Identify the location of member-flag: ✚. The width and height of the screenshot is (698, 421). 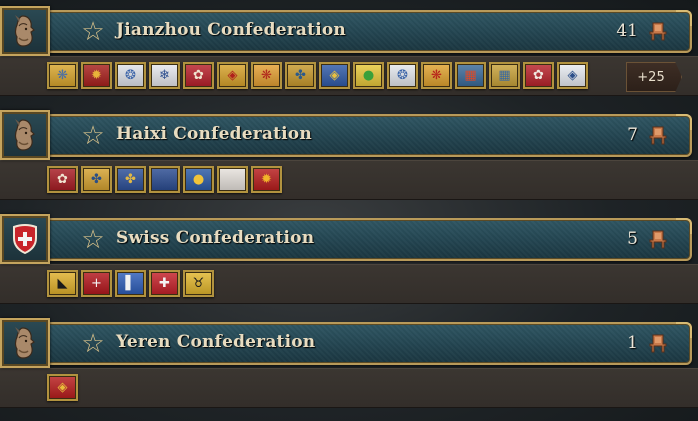
(164, 283).